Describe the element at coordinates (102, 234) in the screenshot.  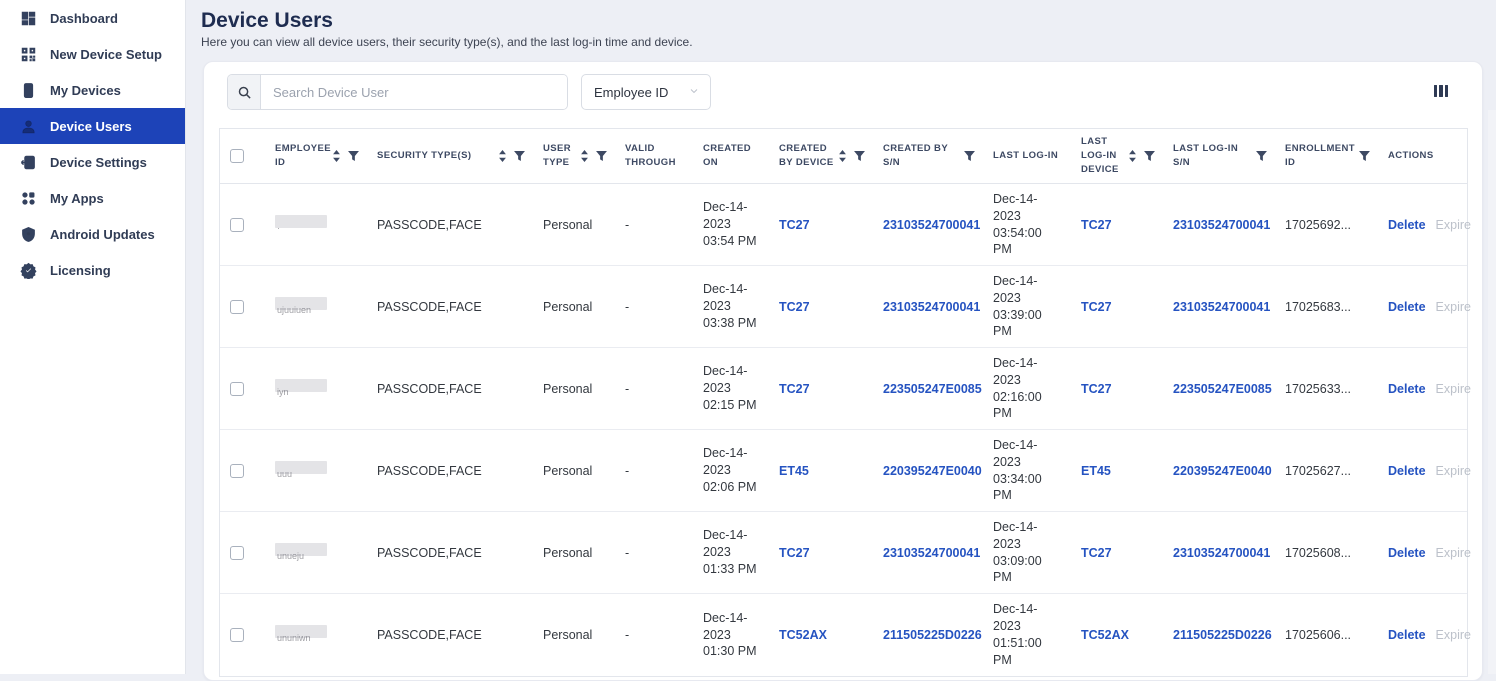
I see `sidebar-item-label: Android Updates` at that location.